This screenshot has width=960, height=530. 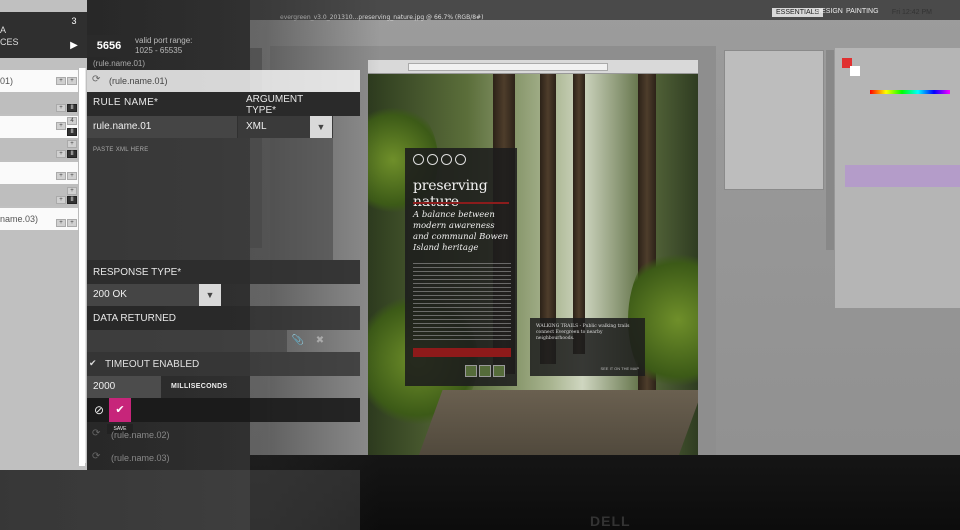 What do you see at coordinates (134, 318) in the screenshot?
I see `data-returned-label: DATA RETURNED` at bounding box center [134, 318].